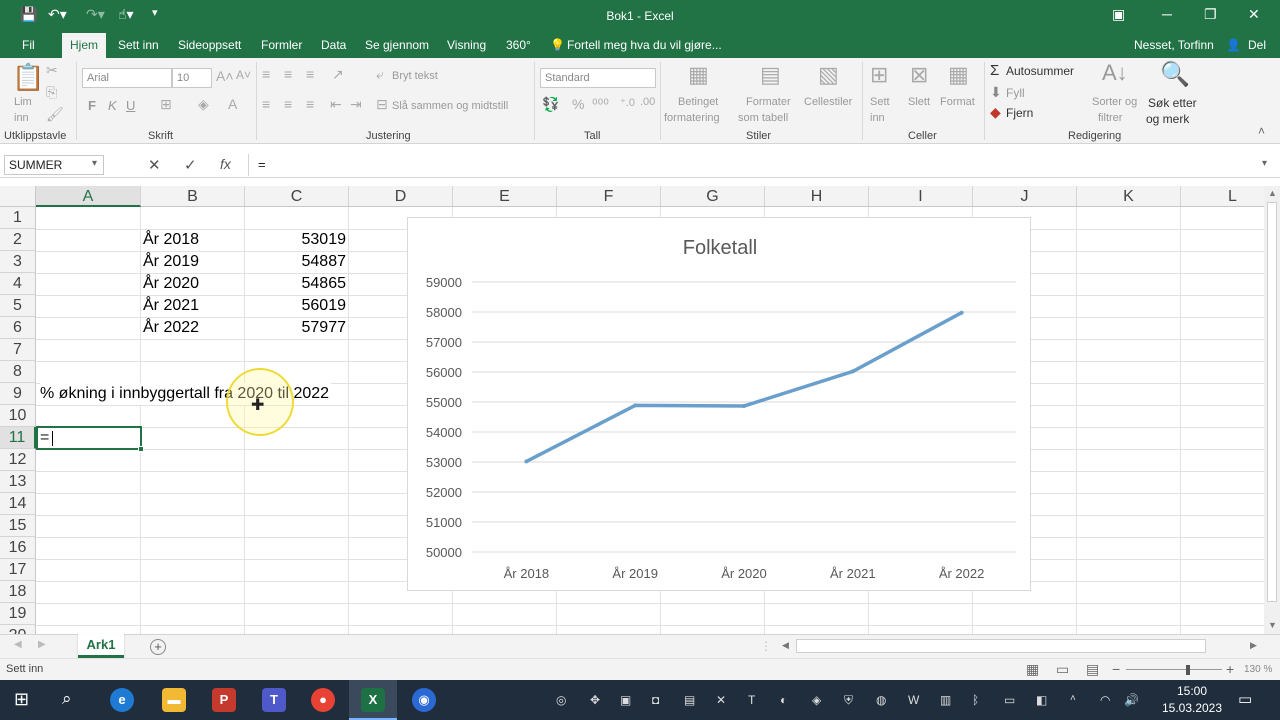  Describe the element at coordinates (1230, 669) in the screenshot. I see `zoom-in-icon: +` at that location.